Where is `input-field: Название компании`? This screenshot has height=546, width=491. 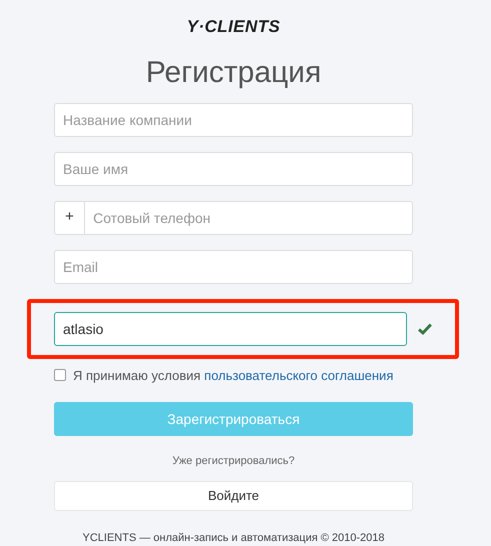
input-field: Название компании is located at coordinates (233, 119).